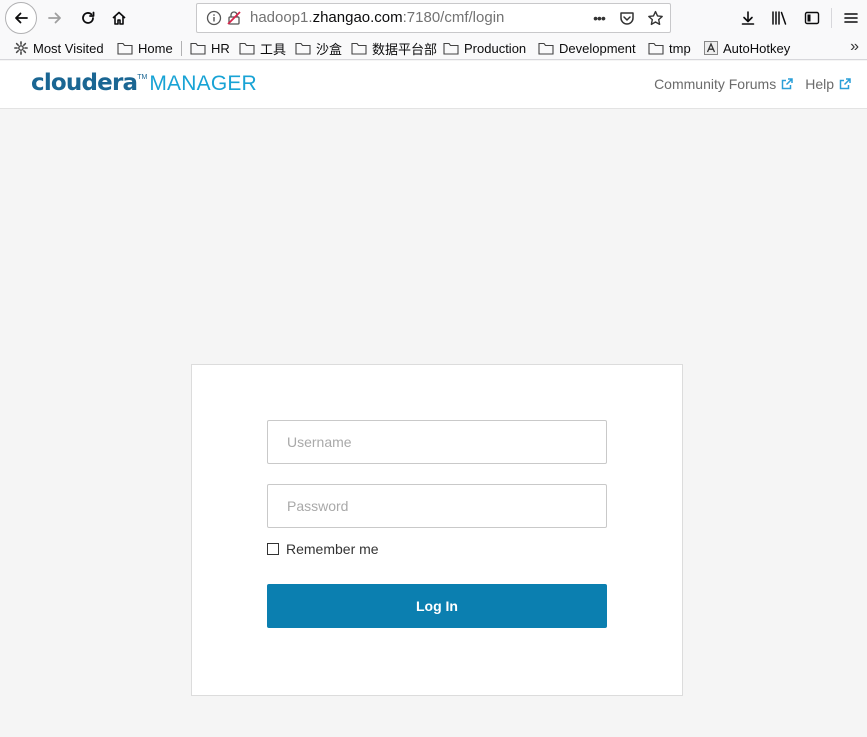 This screenshot has height=737, width=867. I want to click on bookmark-label: Most Visited, so click(68, 48).